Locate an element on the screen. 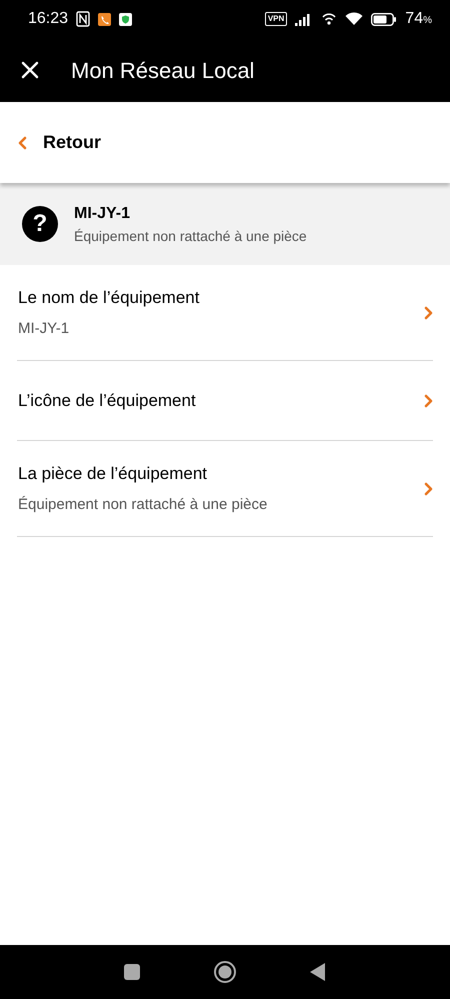  phone-icon is located at coordinates (105, 19).